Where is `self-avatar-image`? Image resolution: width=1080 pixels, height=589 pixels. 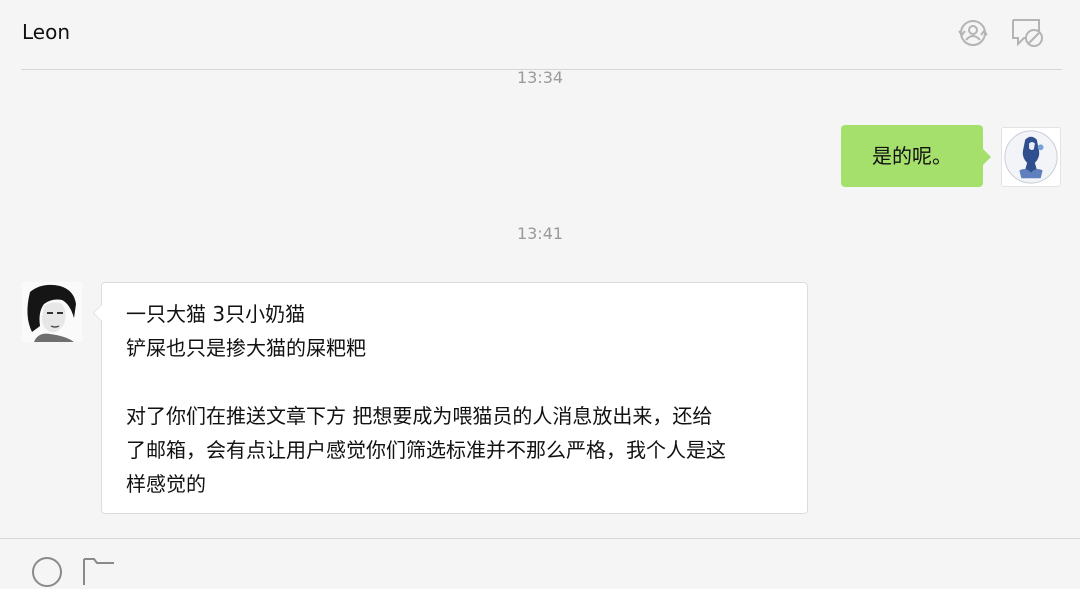
self-avatar-image is located at coordinates (1031, 157).